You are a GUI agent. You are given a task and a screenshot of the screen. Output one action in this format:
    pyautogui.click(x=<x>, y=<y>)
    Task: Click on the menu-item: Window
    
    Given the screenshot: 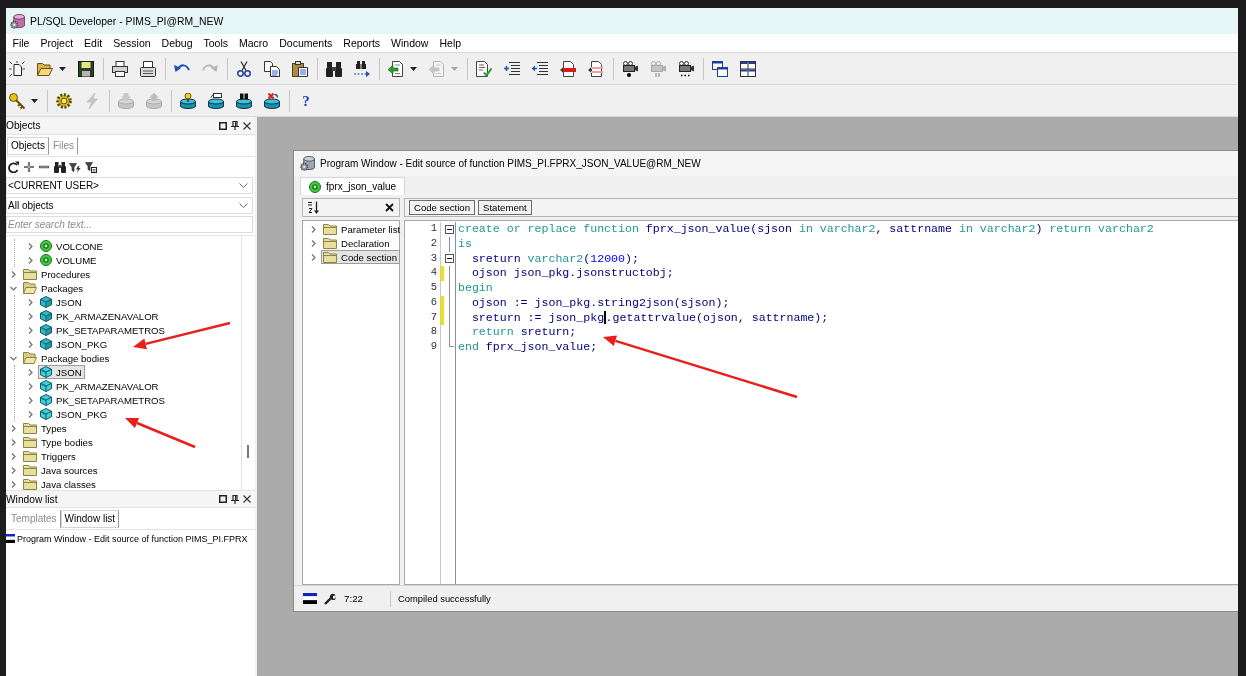 What is the action you would take?
    pyautogui.click(x=409, y=43)
    